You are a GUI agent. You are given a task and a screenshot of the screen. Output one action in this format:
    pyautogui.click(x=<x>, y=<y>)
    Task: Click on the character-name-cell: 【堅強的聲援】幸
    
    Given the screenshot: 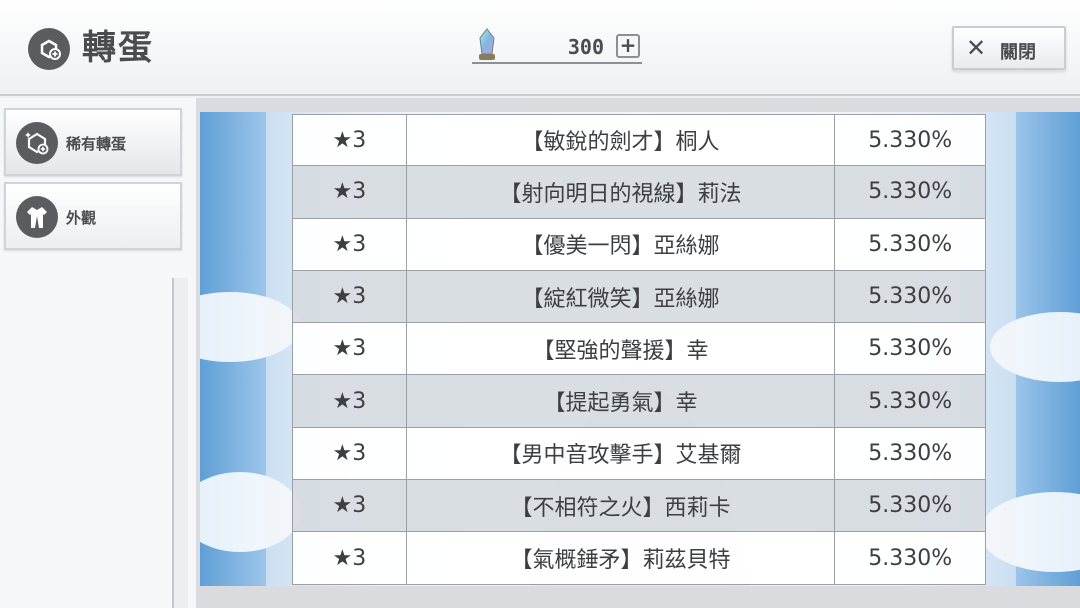 What is the action you would take?
    pyautogui.click(x=621, y=349)
    